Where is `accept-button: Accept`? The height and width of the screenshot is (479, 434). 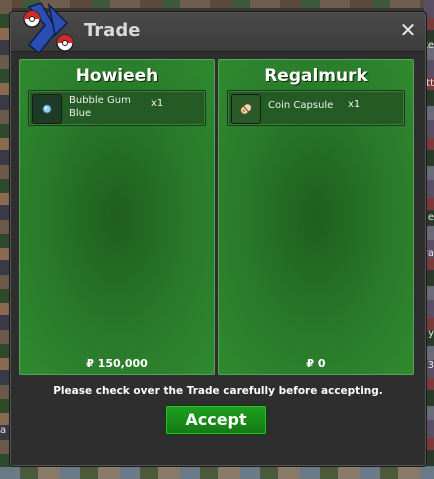 accept-button: Accept is located at coordinates (216, 420).